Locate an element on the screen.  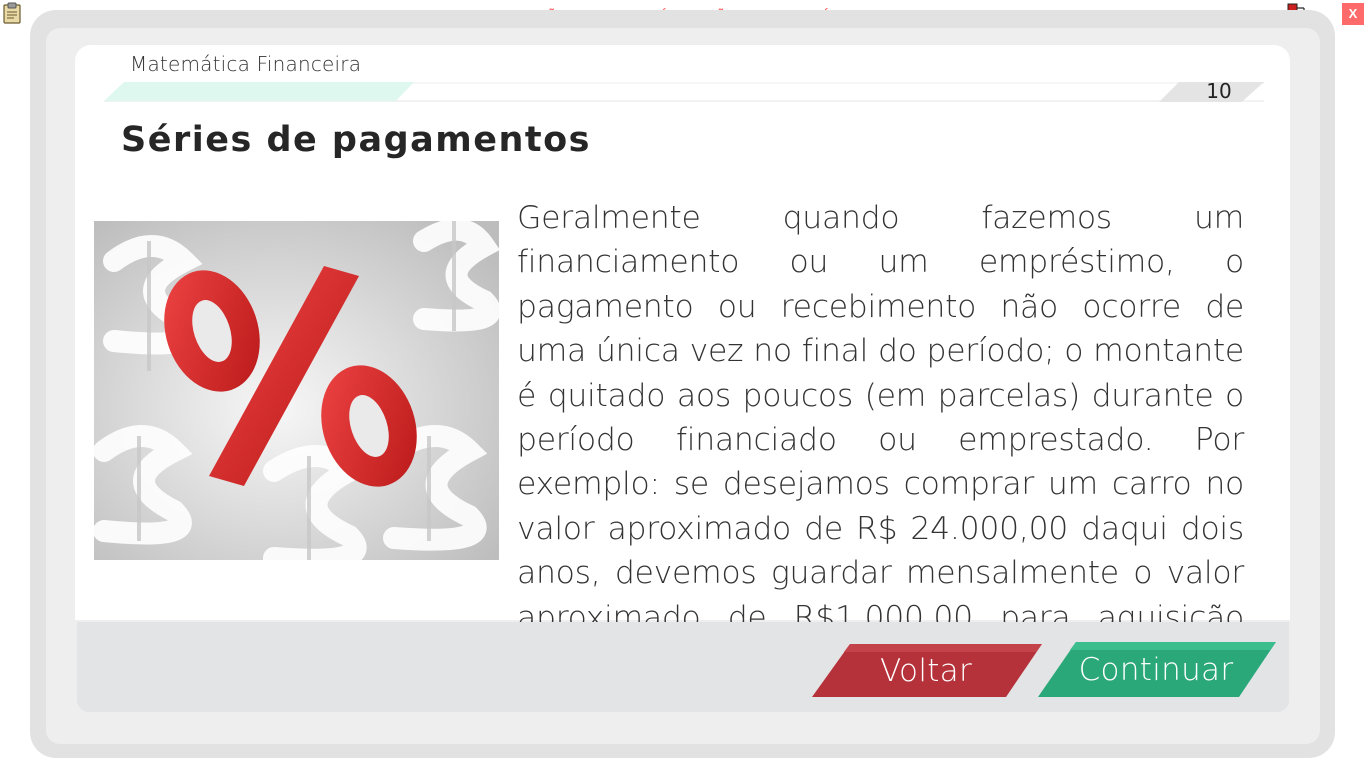
continue-button-label: Continuar is located at coordinates (1156, 669).